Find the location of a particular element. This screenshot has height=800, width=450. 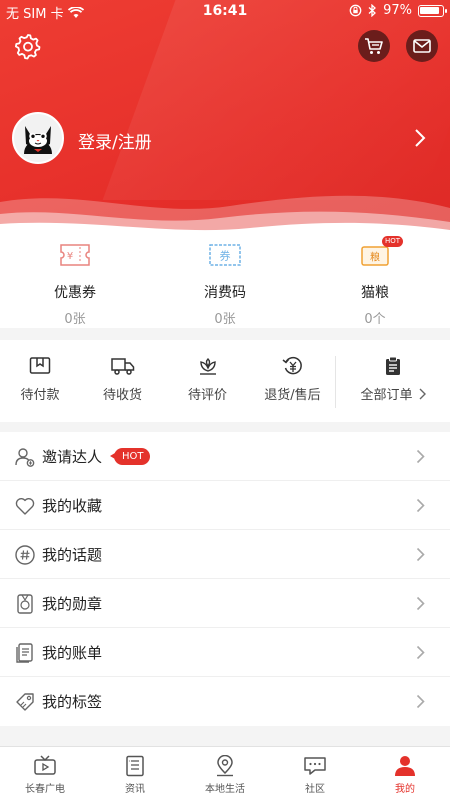

heart-icon is located at coordinates (25, 506).